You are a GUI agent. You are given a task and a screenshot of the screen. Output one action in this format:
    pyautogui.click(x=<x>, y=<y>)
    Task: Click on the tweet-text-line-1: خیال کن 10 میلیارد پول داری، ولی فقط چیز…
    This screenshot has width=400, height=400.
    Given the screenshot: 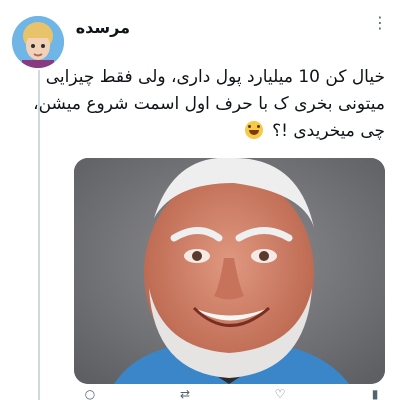 What is the action you would take?
    pyautogui.click(x=215, y=77)
    